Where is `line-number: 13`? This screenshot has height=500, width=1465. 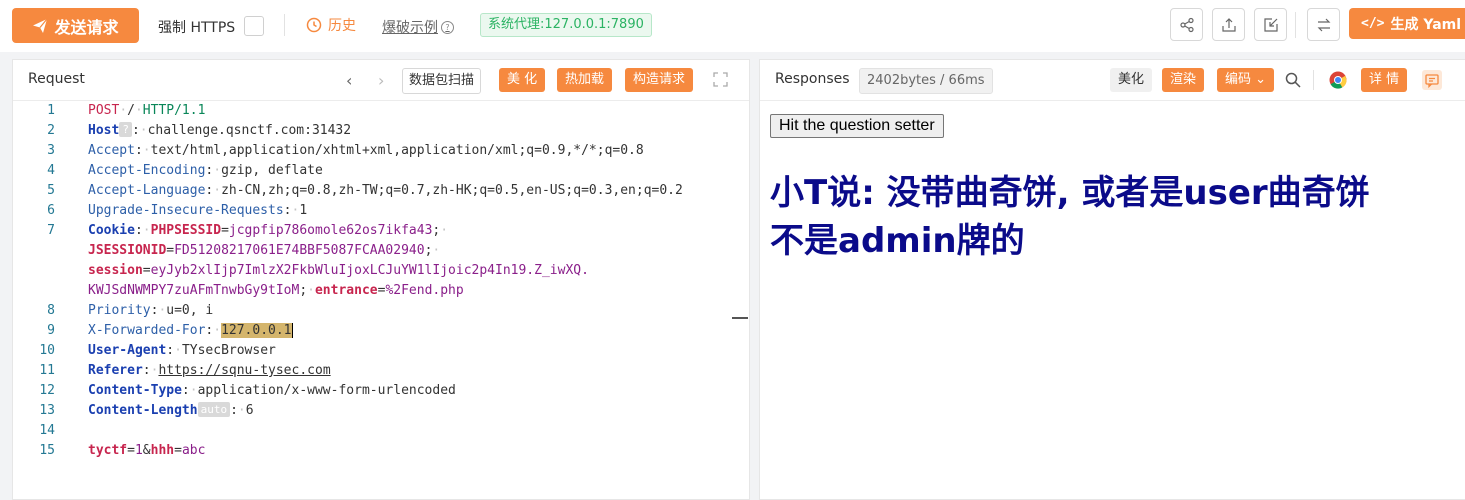
line-number: 13 is located at coordinates (47, 410).